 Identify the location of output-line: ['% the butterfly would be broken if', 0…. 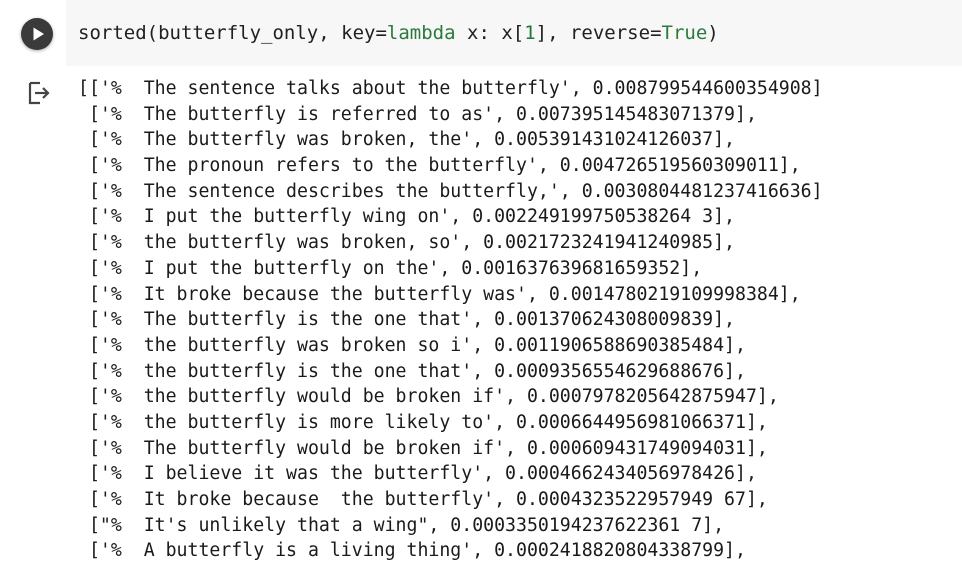
(428, 397).